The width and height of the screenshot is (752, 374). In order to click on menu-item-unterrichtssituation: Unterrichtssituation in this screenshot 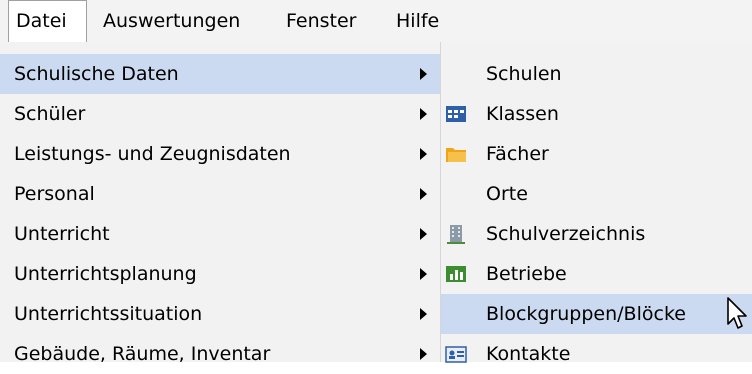, I will do `click(220, 314)`.